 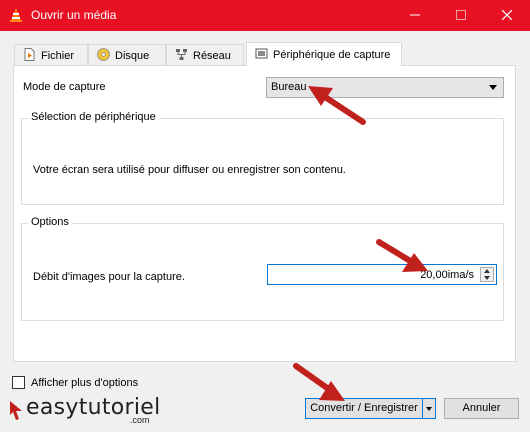 I want to click on tab-reseau: Réseau, so click(x=205, y=54).